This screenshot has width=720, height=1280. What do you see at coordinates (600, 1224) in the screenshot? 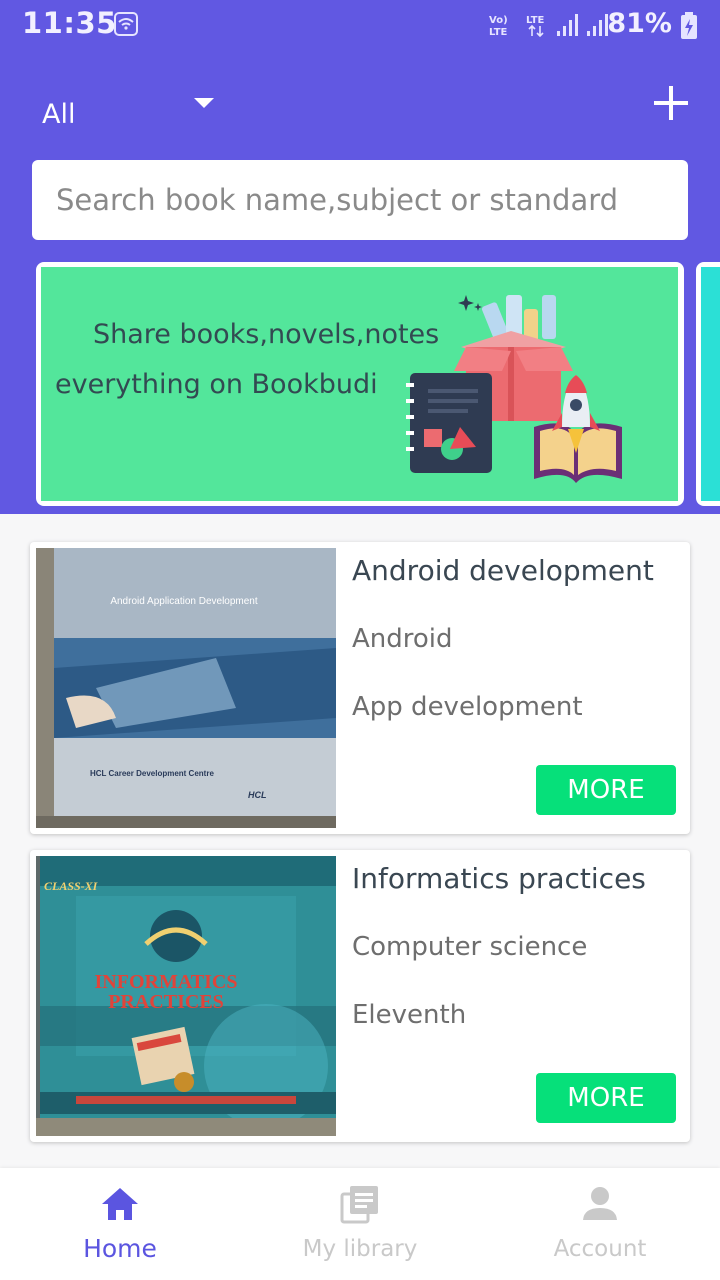
I see `nav-item-account: Account` at bounding box center [600, 1224].